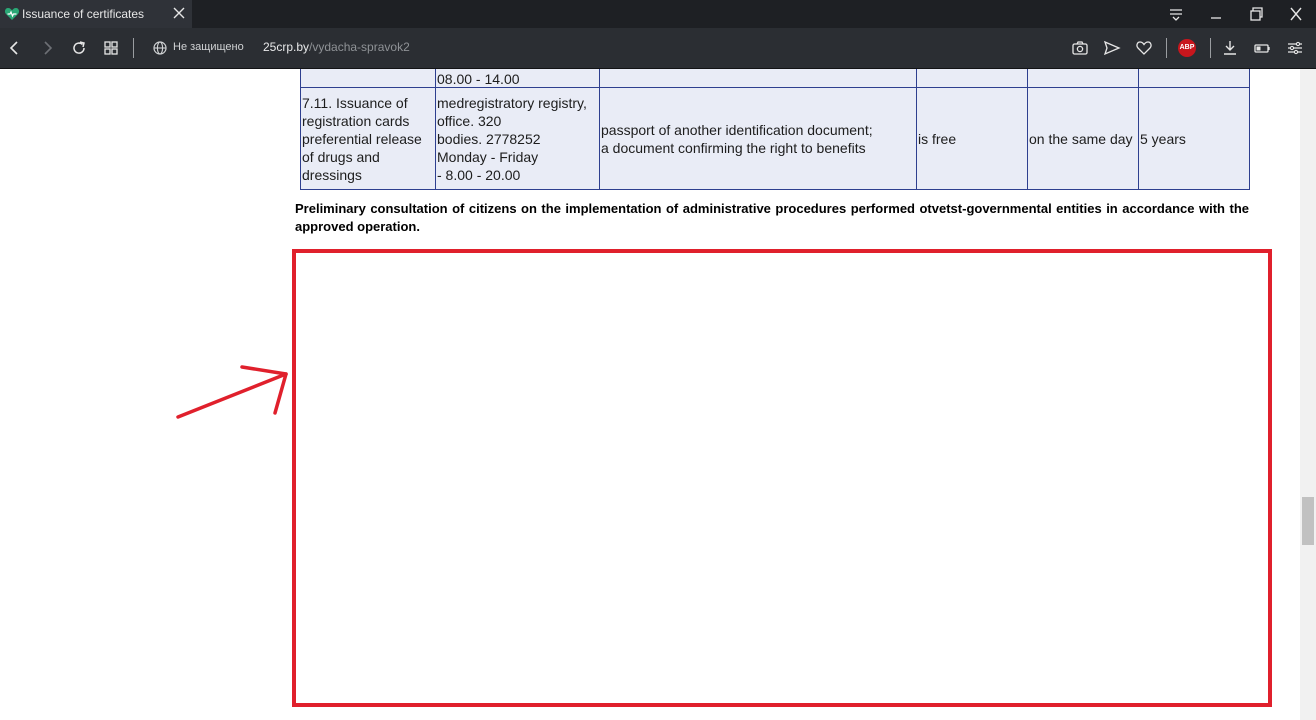 This screenshot has height=720, width=1316. Describe the element at coordinates (12, 14) in the screenshot. I see `heart-favicon-icon` at that location.